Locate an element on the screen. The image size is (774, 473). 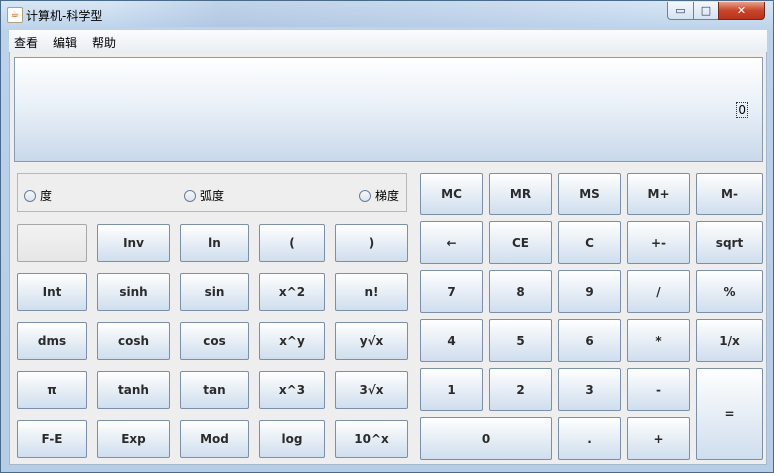
c-button: C is located at coordinates (589, 242).